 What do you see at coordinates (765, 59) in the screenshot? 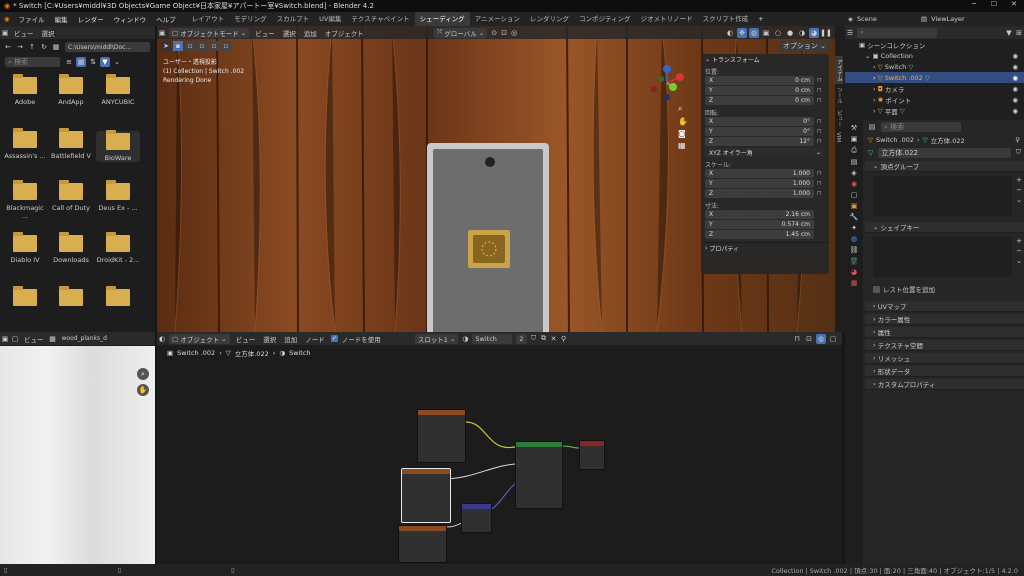
I see `transform-panel-header: ⌄ トランスフォーム` at bounding box center [765, 59].